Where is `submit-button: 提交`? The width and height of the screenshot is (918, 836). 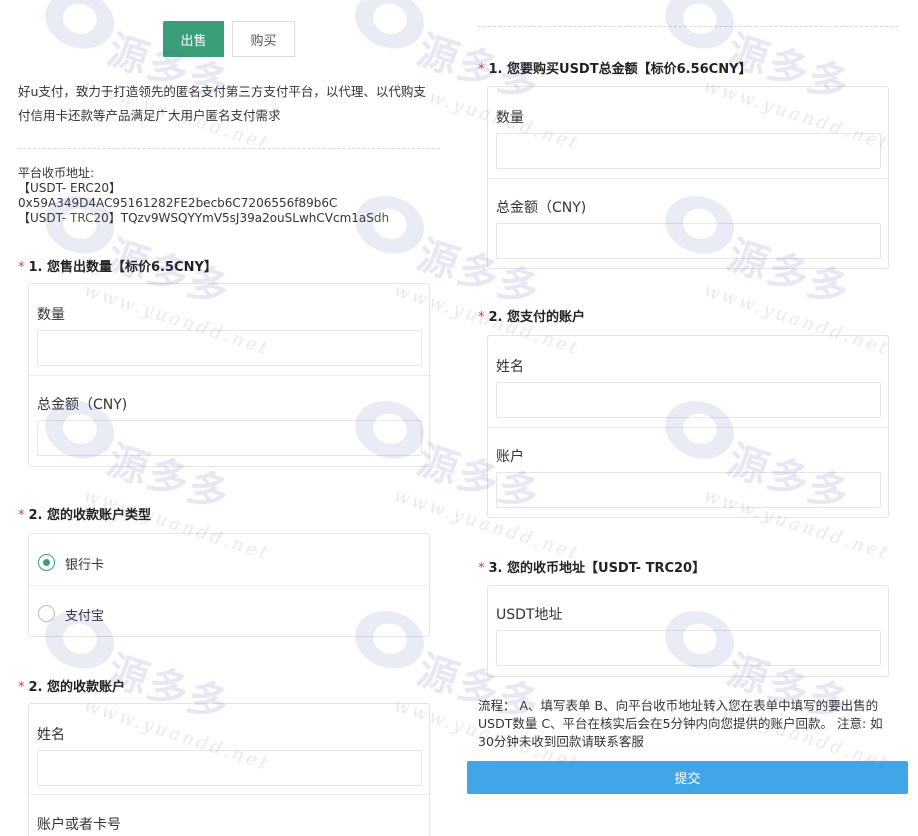
submit-button: 提交 is located at coordinates (687, 777).